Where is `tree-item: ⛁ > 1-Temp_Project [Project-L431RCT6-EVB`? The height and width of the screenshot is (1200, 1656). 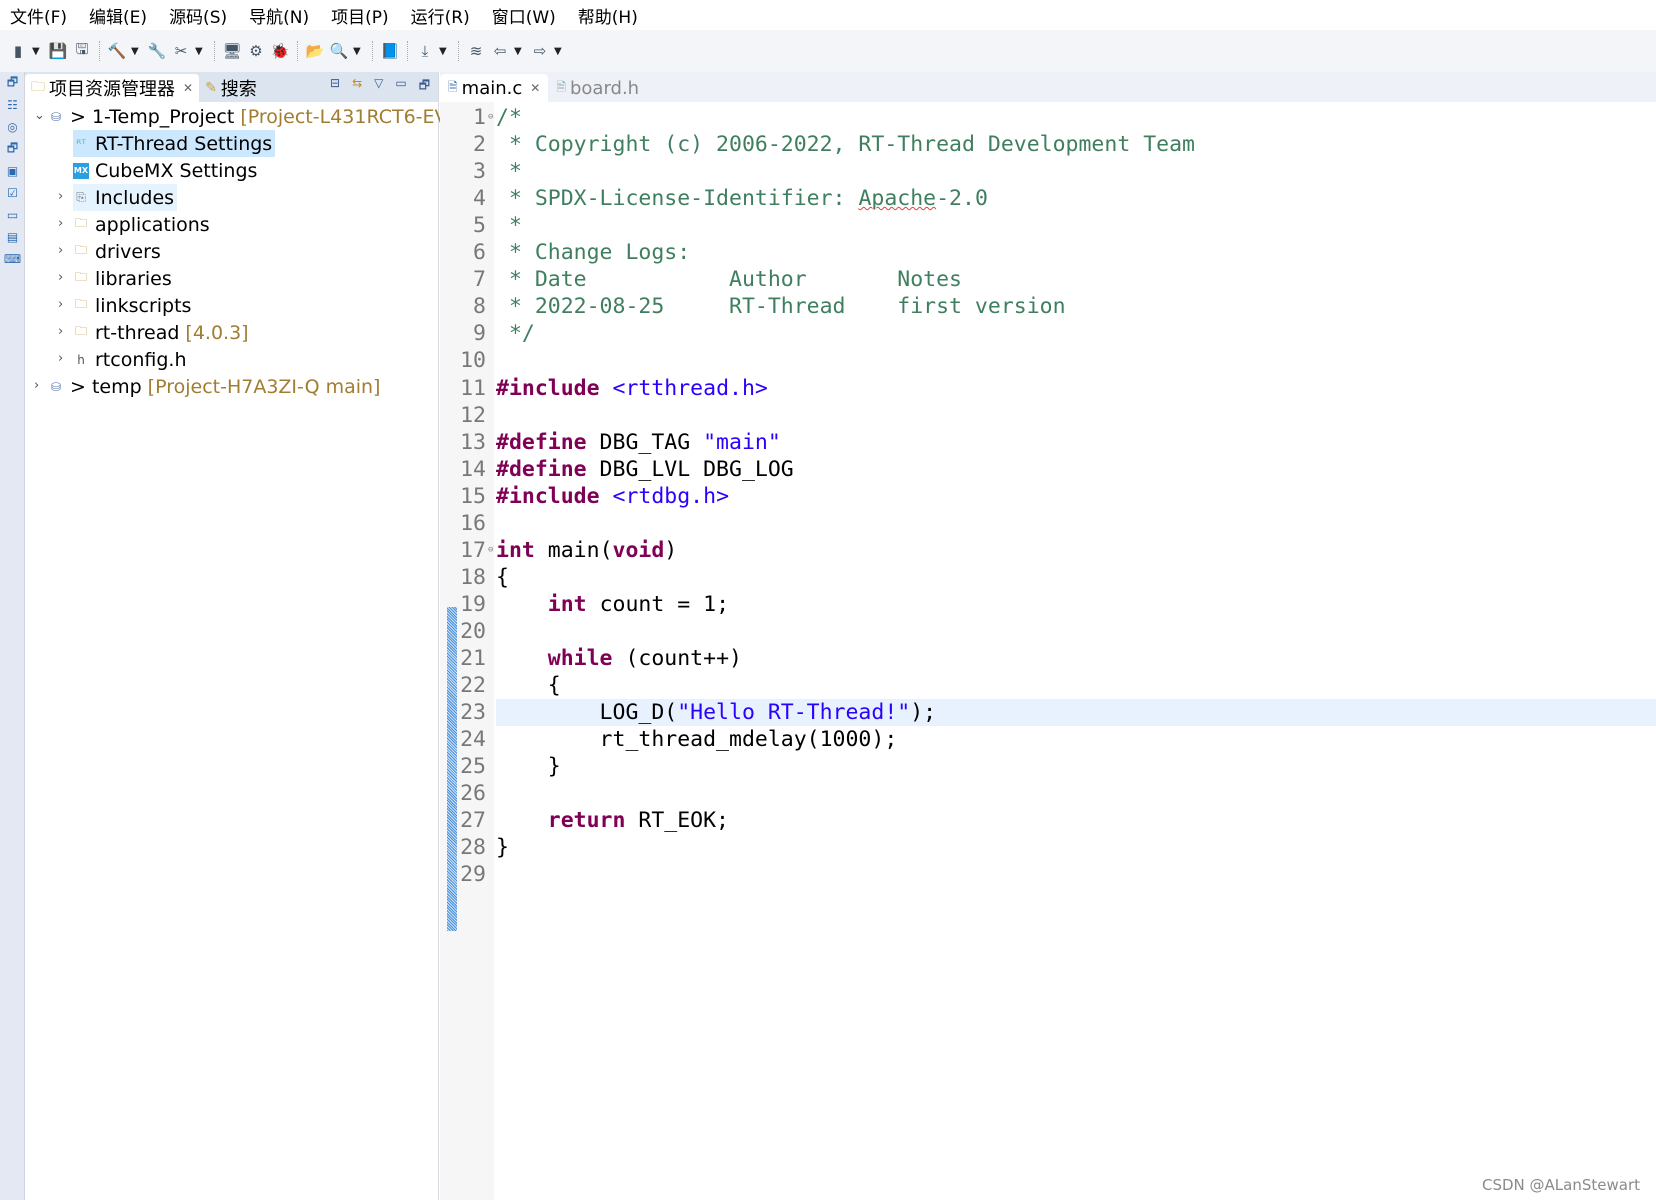
tree-item: ⛁ > 1-Temp_Project [Project-L431RCT6-EVB is located at coordinates (256, 116).